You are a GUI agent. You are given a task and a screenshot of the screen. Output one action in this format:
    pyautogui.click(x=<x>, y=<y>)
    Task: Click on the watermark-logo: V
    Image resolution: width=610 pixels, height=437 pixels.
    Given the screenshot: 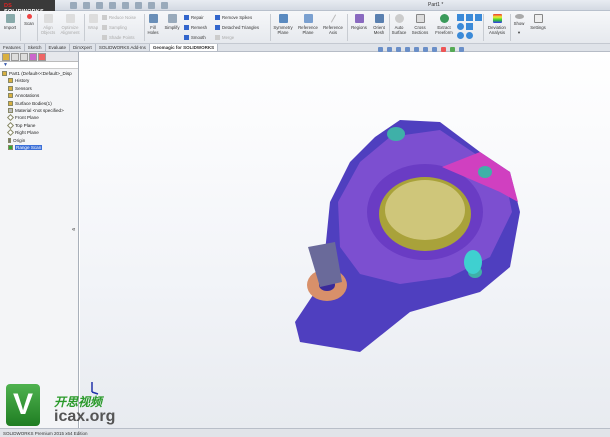 What is the action you would take?
    pyautogui.click(x=23, y=405)
    